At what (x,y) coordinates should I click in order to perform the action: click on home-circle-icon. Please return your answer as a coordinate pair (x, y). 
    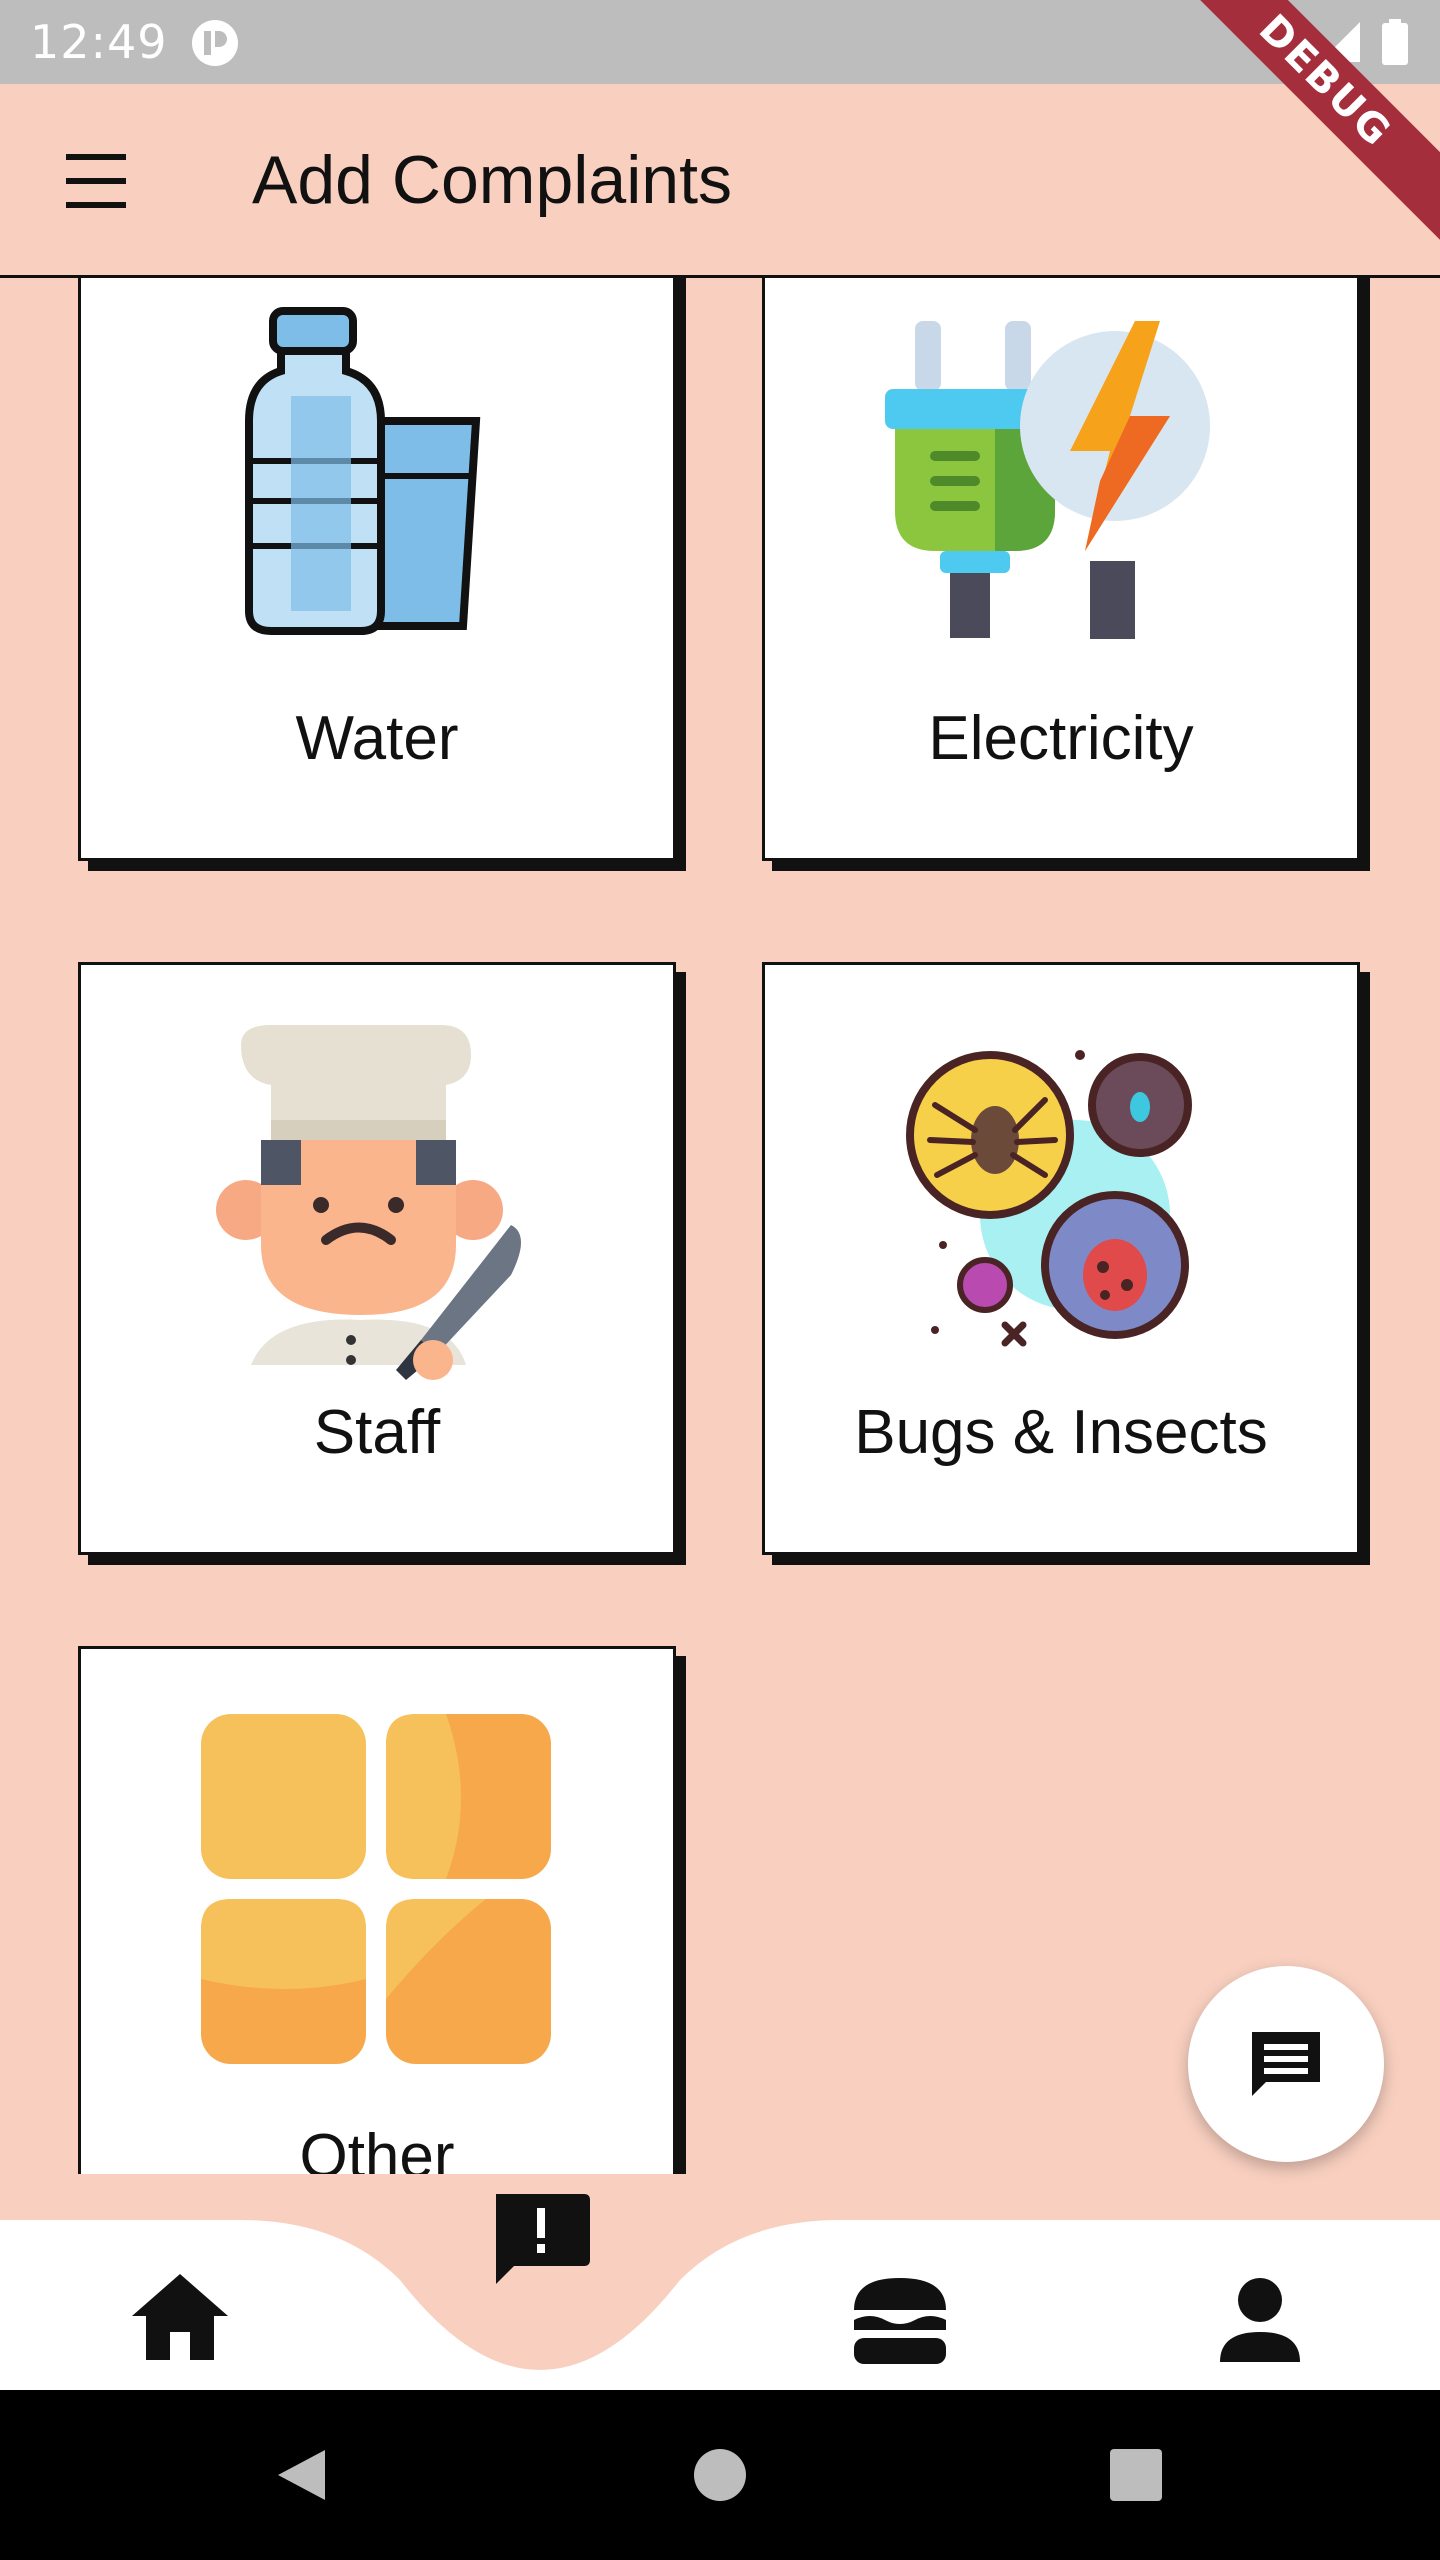
    Looking at the image, I should click on (720, 2475).